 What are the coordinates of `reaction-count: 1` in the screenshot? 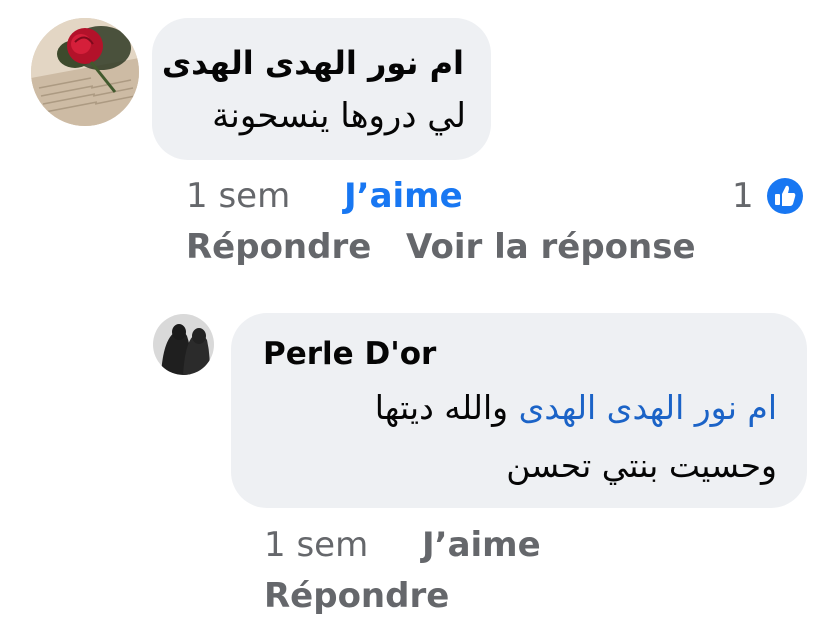 It's located at (743, 196).